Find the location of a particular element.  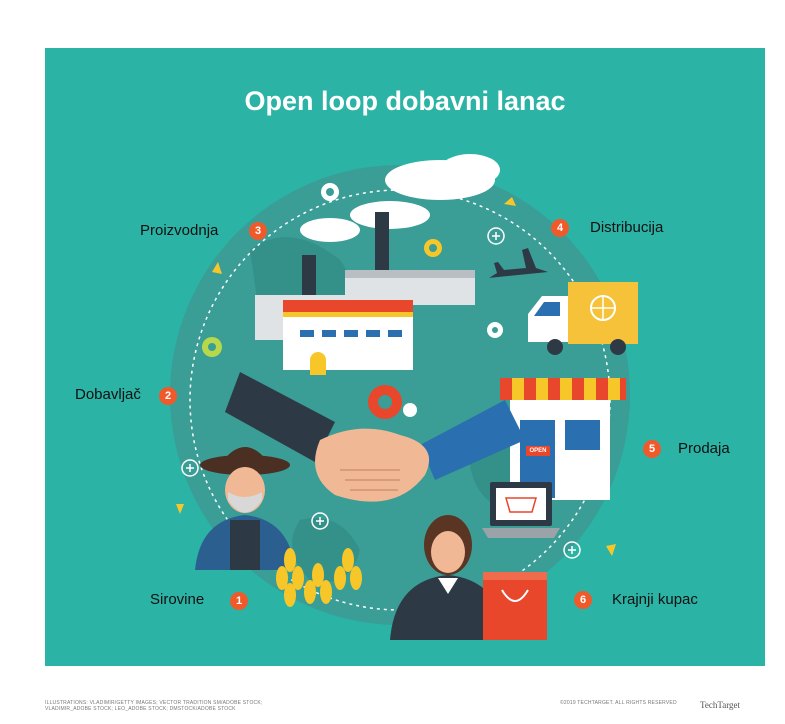

techtarget-logo: TechTarget is located at coordinates (720, 705).